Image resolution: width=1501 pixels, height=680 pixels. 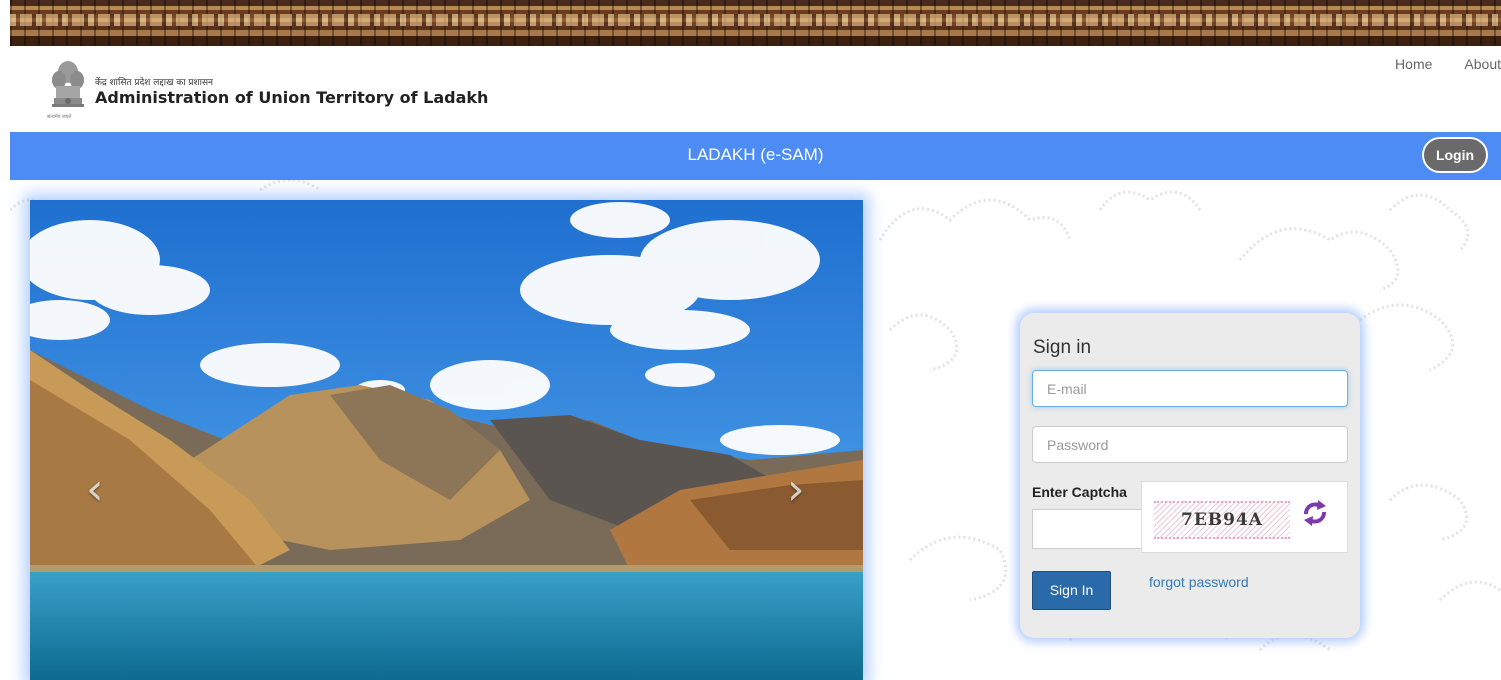 I want to click on emblem-motto: सत्यमेव जयते, so click(x=59, y=117).